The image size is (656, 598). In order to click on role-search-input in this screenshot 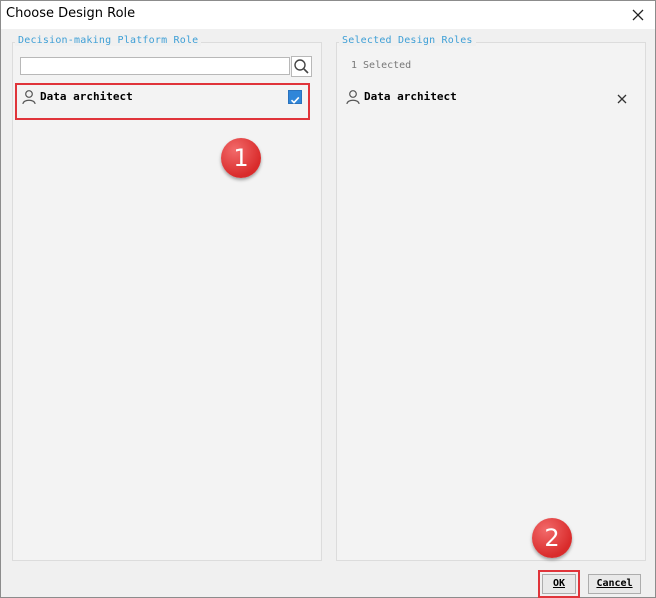, I will do `click(155, 66)`.